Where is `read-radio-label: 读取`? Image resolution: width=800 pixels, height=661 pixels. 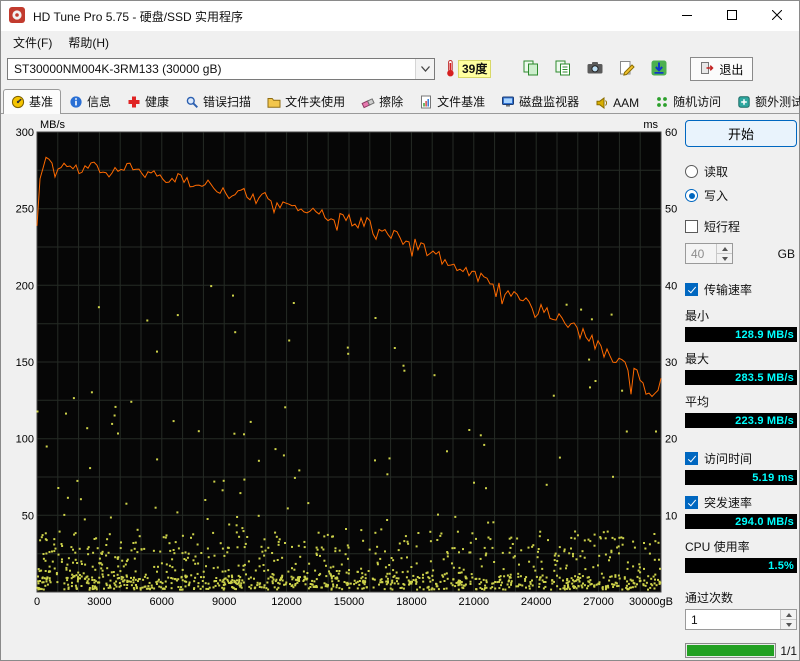 read-radio-label: 读取 is located at coordinates (716, 172).